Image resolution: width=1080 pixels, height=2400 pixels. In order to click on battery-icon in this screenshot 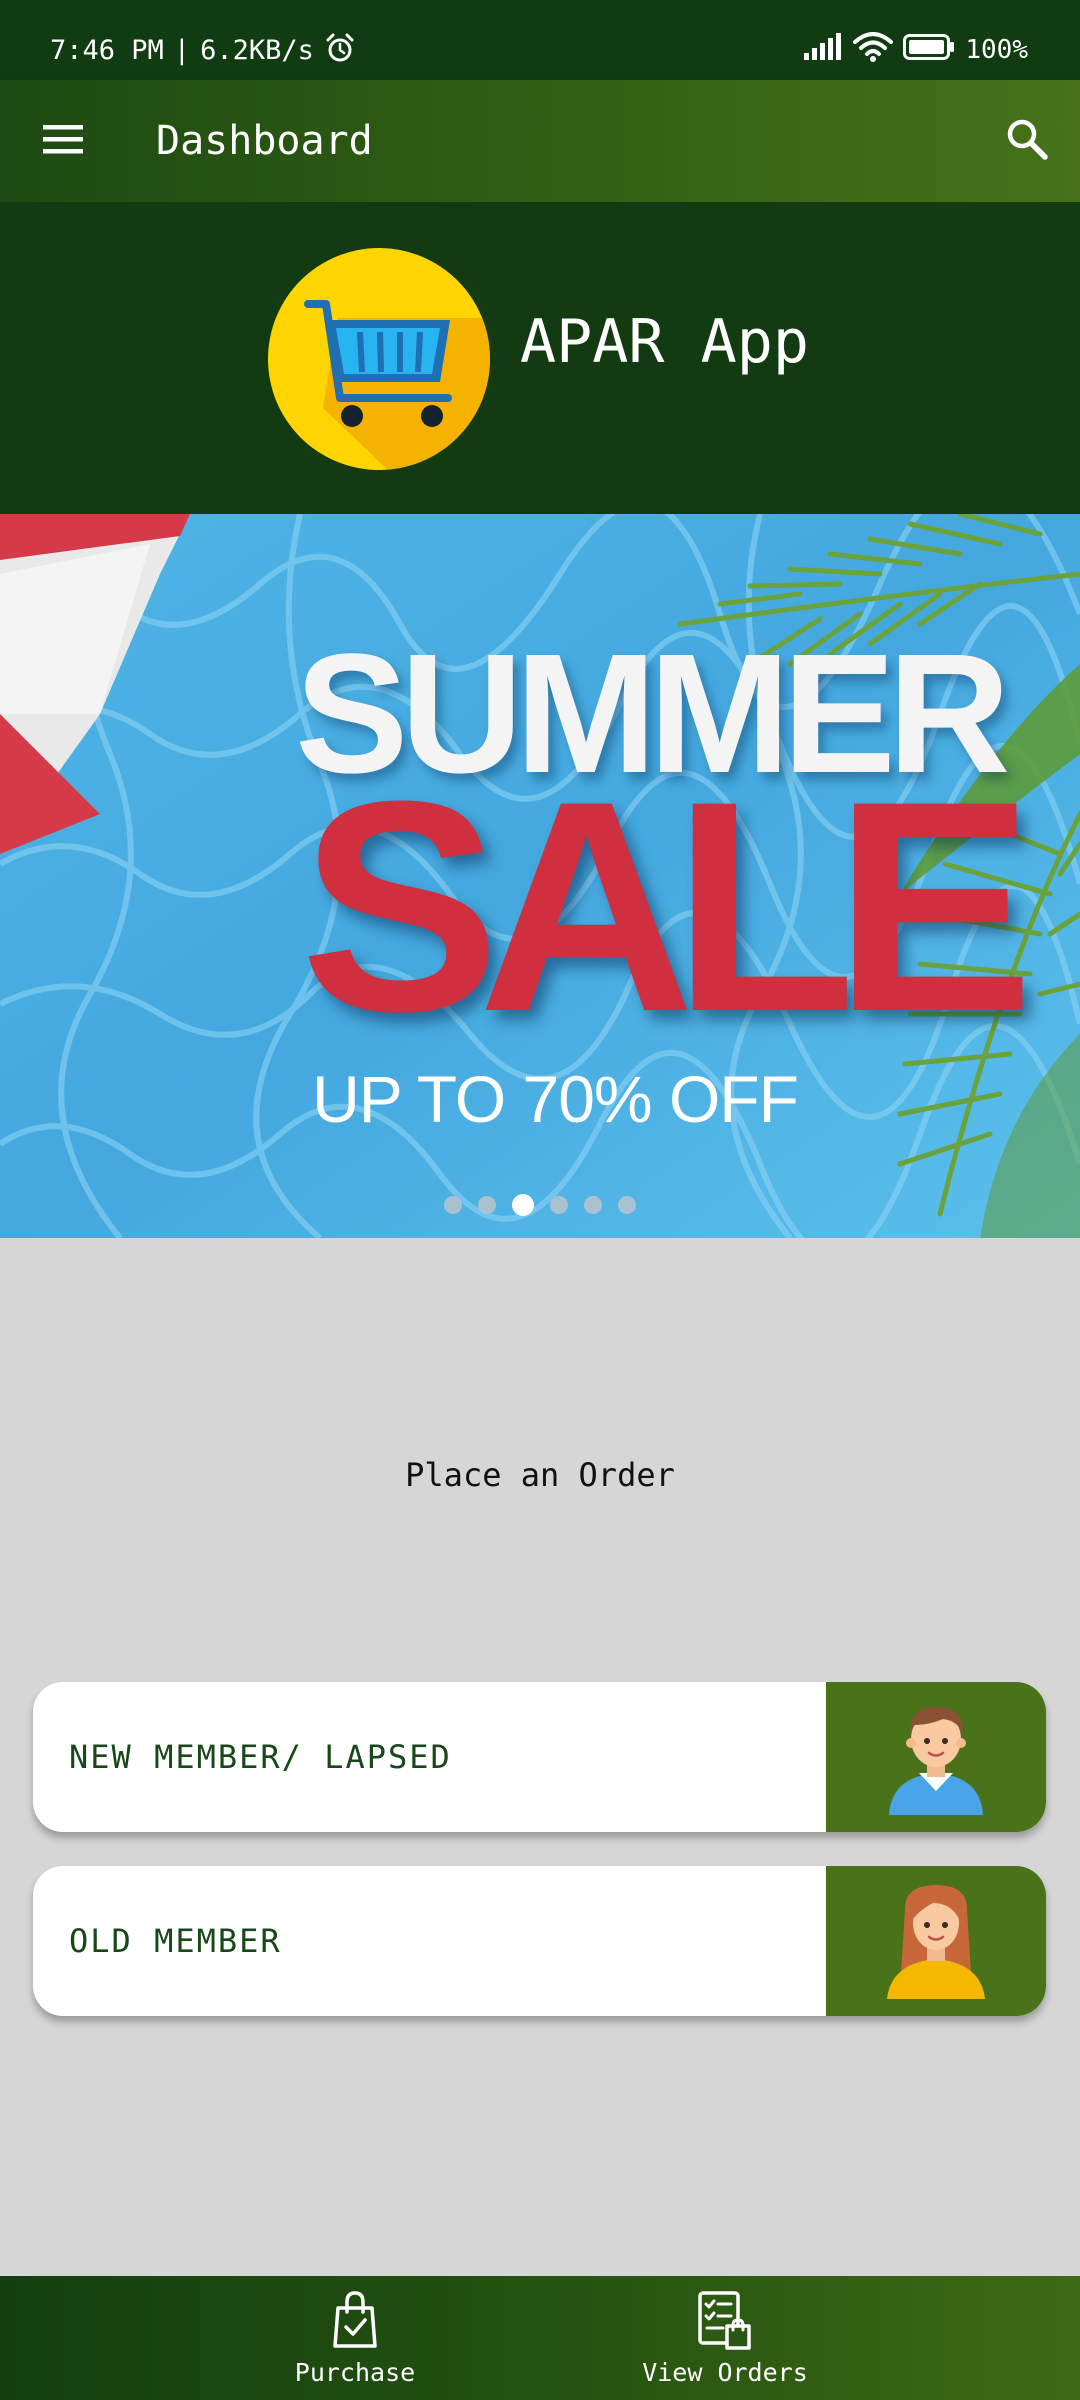, I will do `click(929, 50)`.